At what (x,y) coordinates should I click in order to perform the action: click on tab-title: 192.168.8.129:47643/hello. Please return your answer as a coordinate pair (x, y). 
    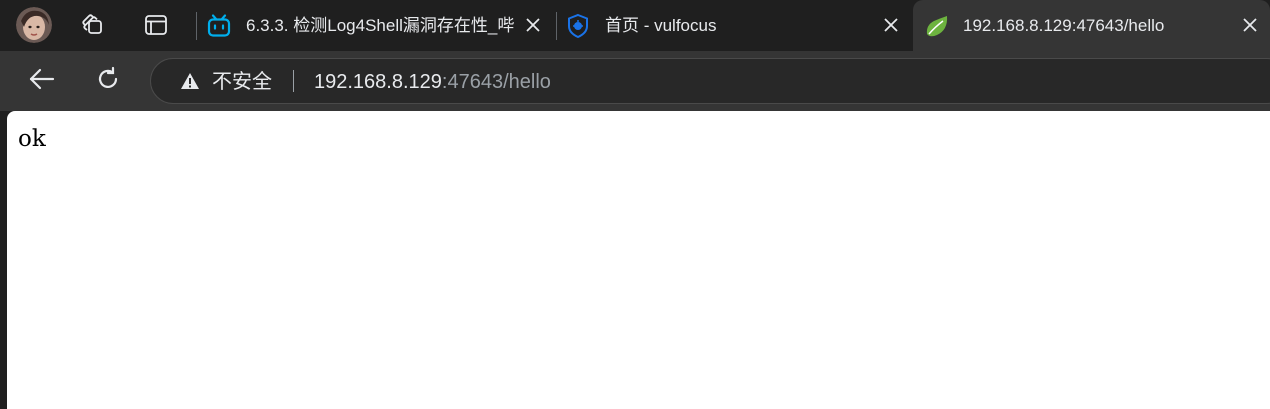
    Looking at the image, I should click on (1064, 25).